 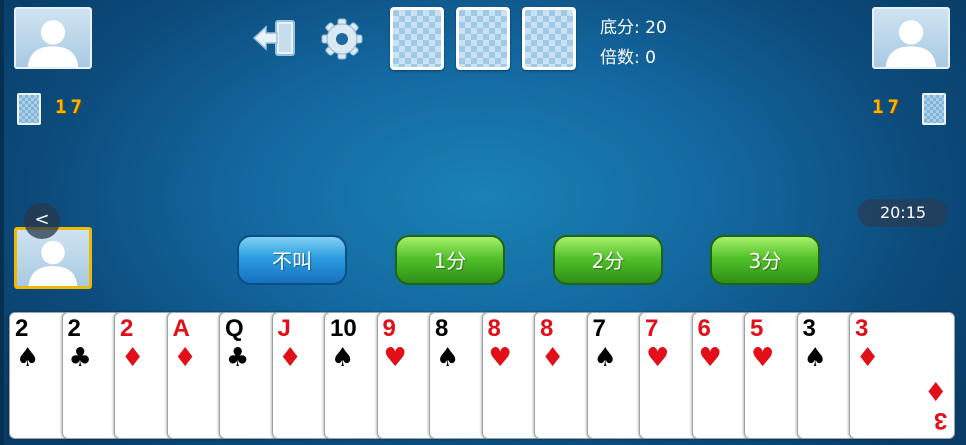 What do you see at coordinates (343, 328) in the screenshot?
I see `card-rank: 10` at bounding box center [343, 328].